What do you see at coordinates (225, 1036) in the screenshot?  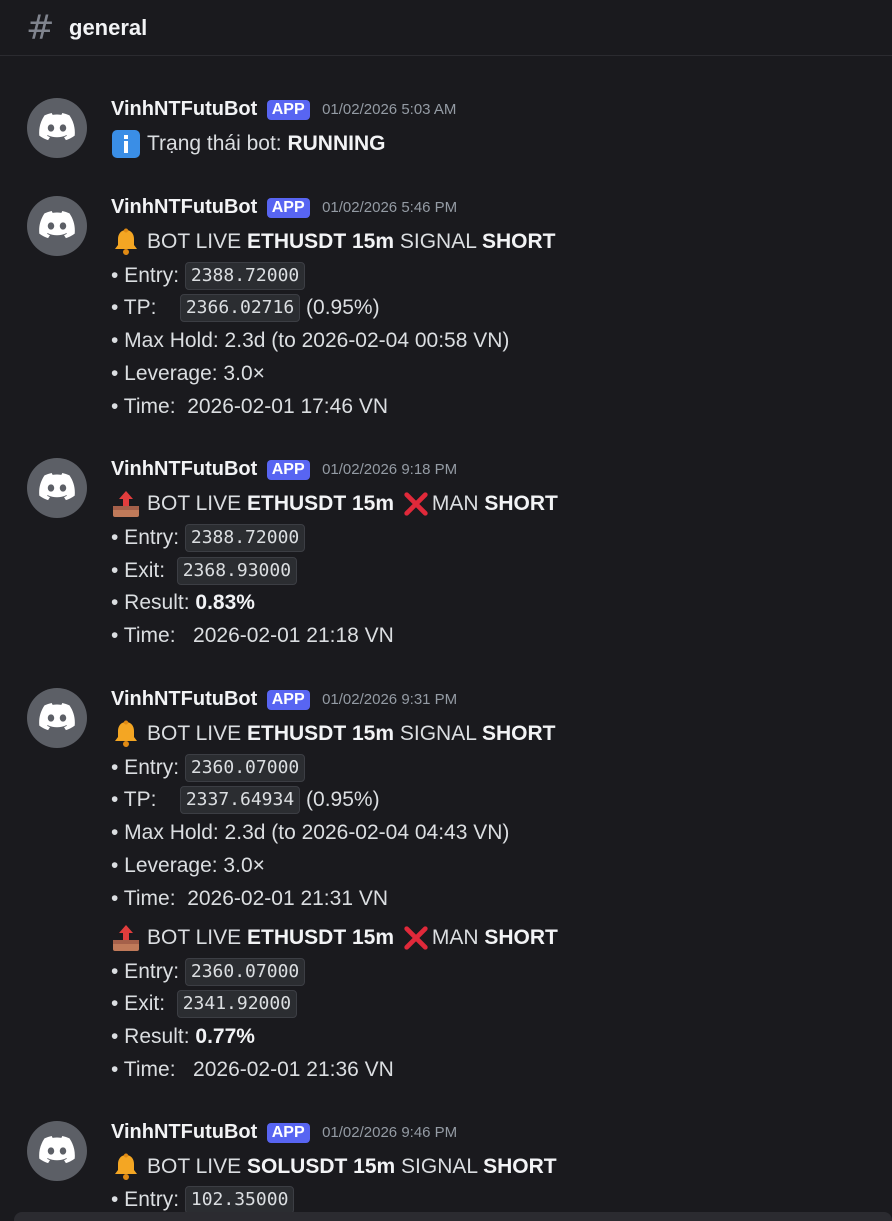 I see `result-value: 0.77%` at bounding box center [225, 1036].